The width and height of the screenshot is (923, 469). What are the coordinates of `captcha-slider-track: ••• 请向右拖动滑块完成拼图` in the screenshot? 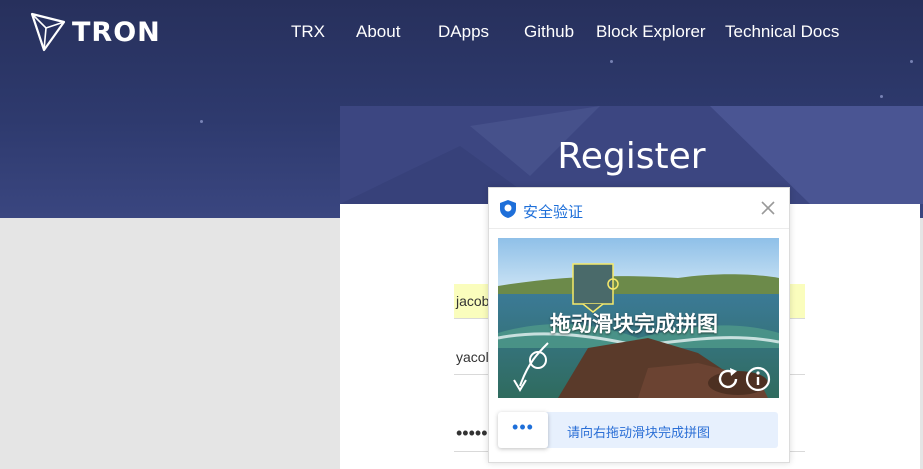 It's located at (638, 430).